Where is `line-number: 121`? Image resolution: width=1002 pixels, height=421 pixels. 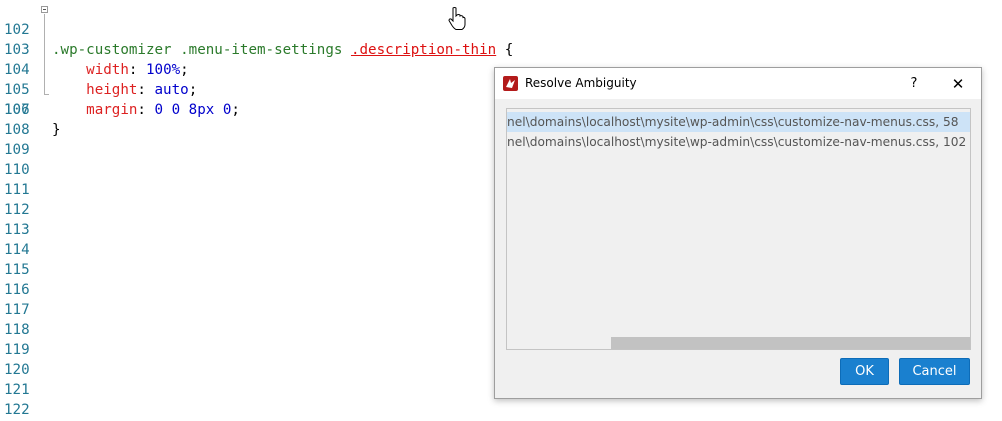 line-number: 121 is located at coordinates (17, 390).